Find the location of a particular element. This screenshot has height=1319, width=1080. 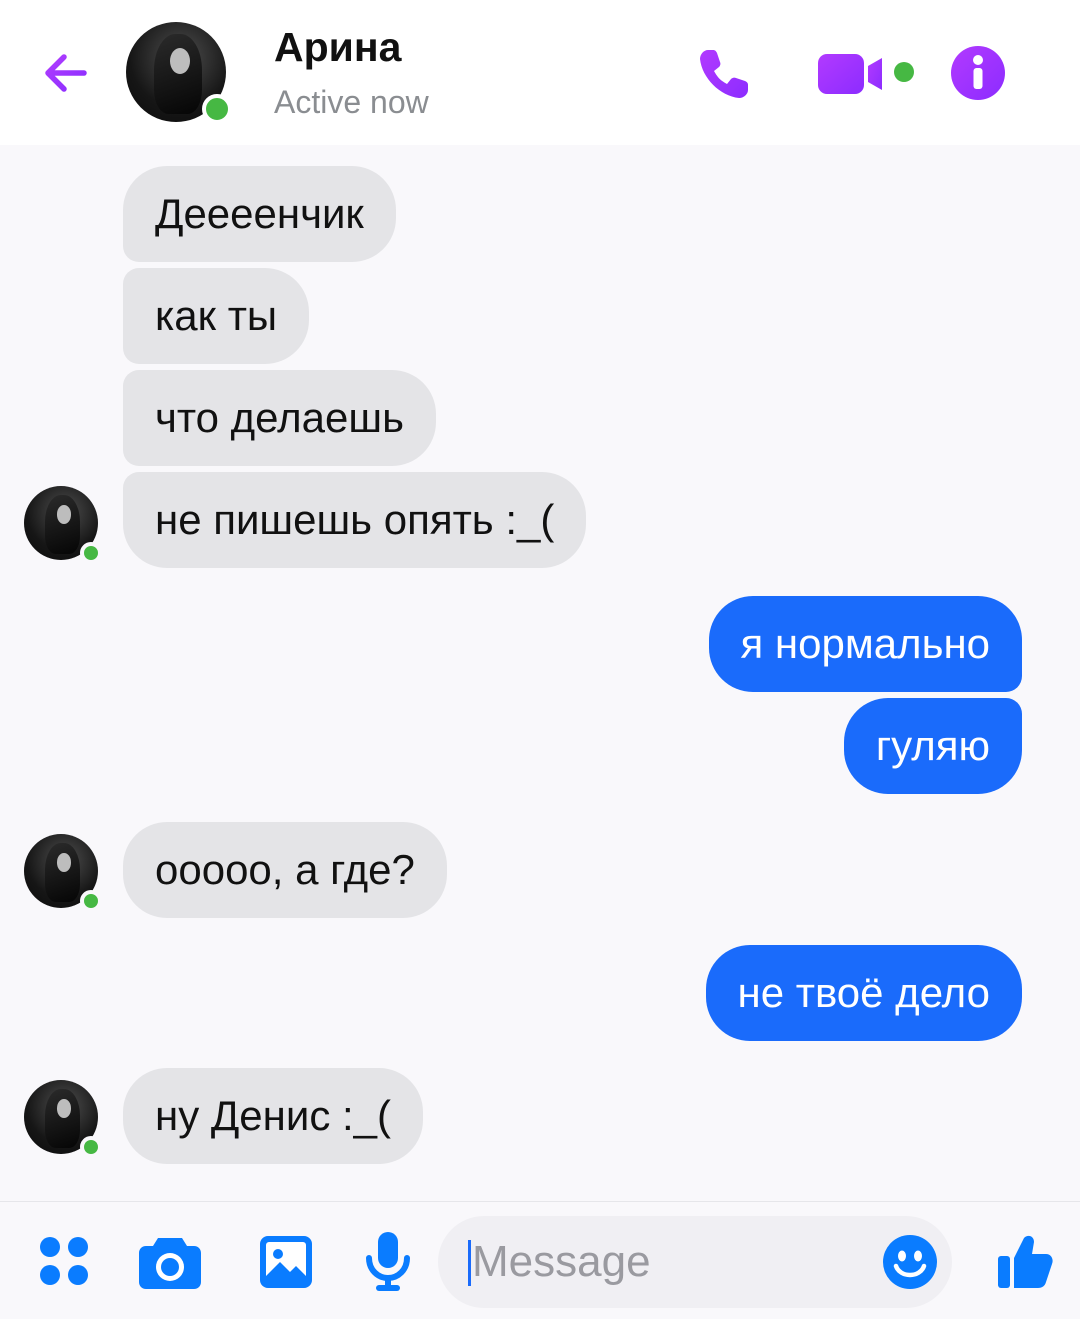

back-button is located at coordinates (65, 73).